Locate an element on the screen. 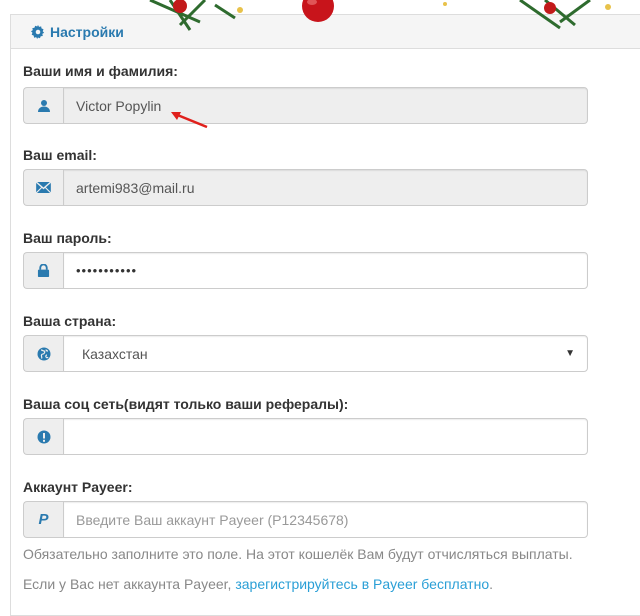 The width and height of the screenshot is (640, 616). lock-icon is located at coordinates (43, 270).